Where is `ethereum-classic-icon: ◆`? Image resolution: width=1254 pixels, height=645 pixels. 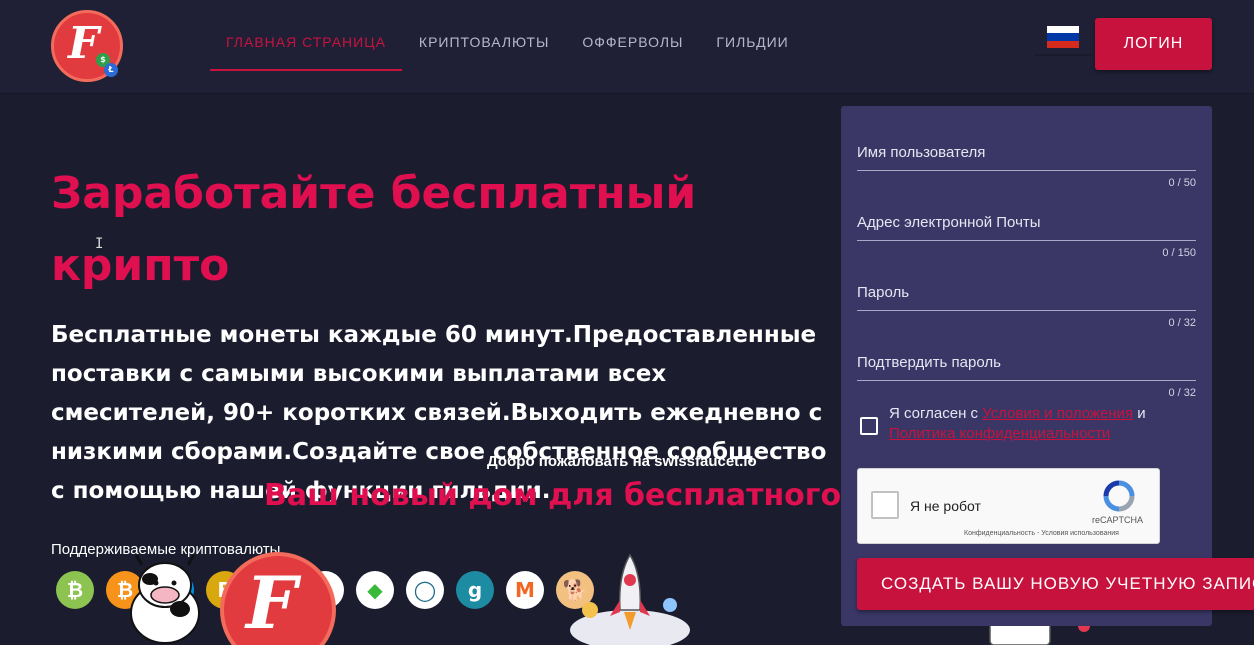 ethereum-classic-icon: ◆ is located at coordinates (375, 590).